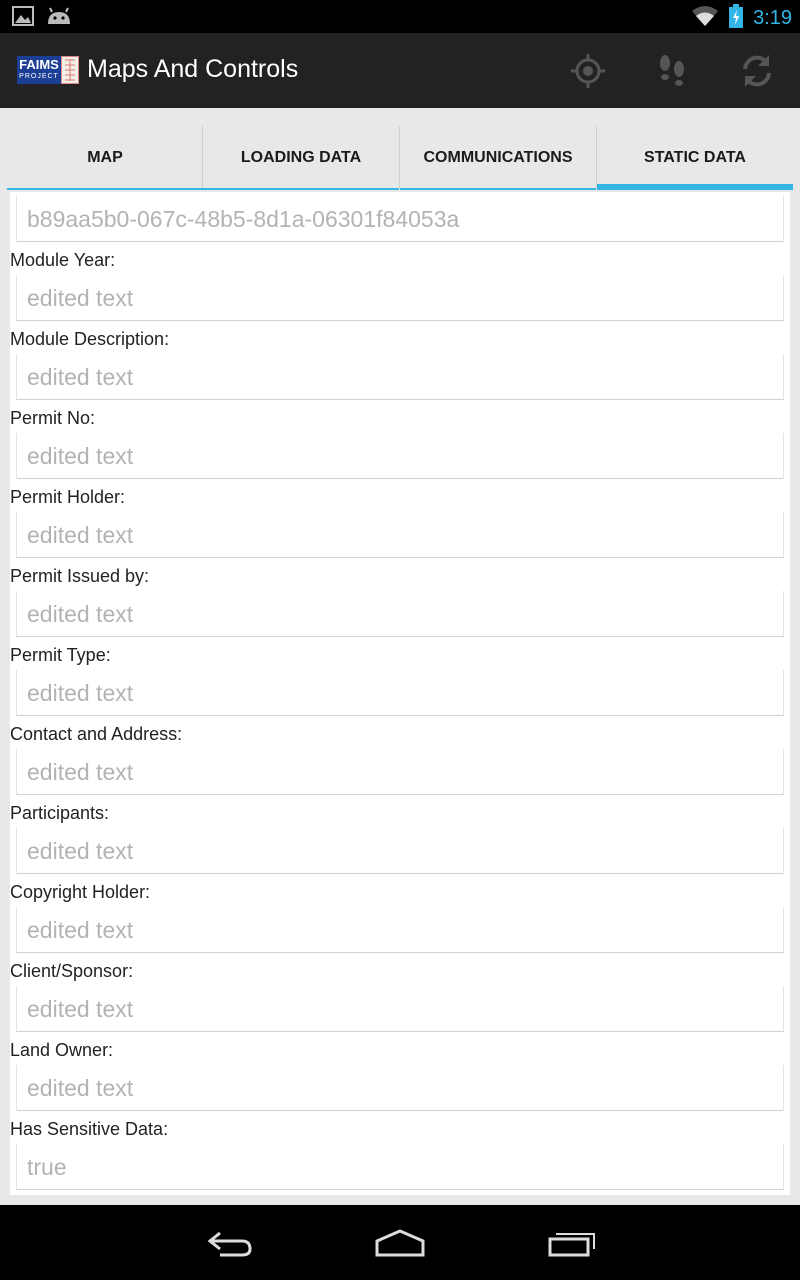 The image size is (800, 1280). I want to click on permit-issued-by-label: Permit Issued by:, so click(80, 576).